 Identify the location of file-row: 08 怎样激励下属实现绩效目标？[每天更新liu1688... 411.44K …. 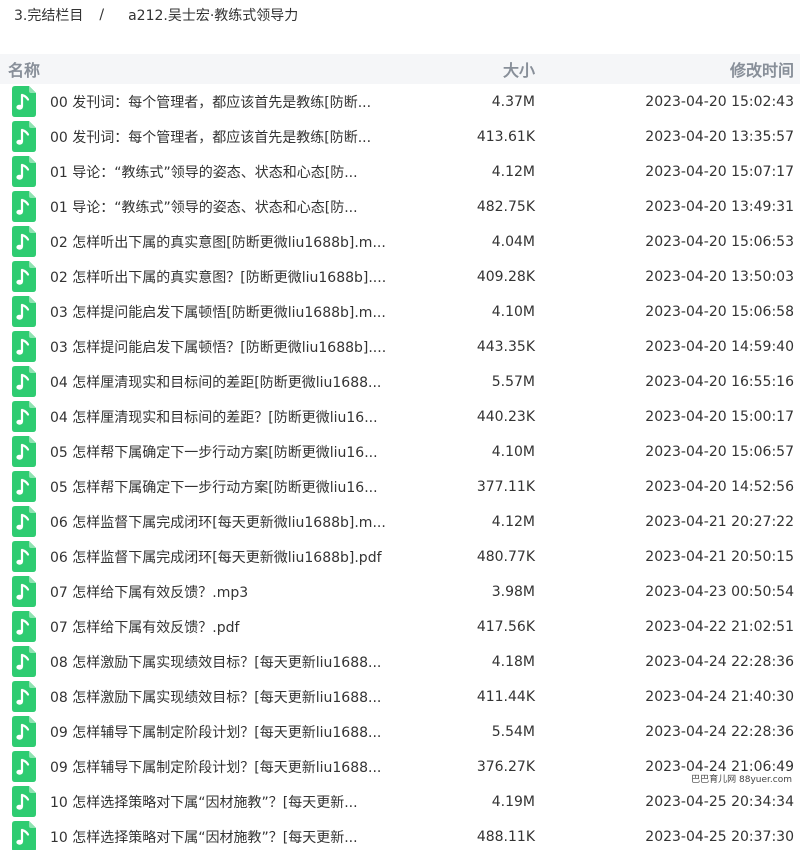
(400, 696).